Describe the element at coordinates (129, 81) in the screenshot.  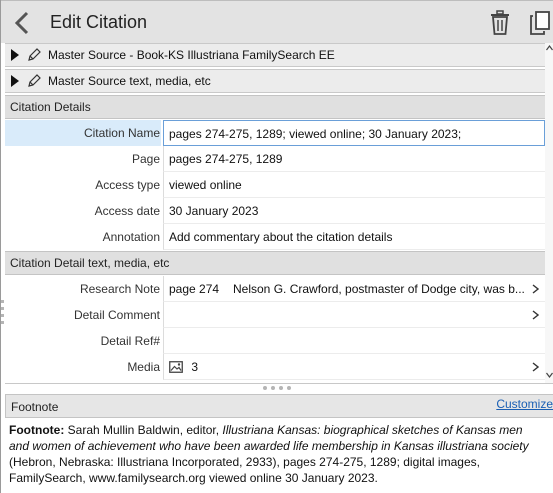
I see `master-source-media-label: Master Source text, media, etc` at that location.